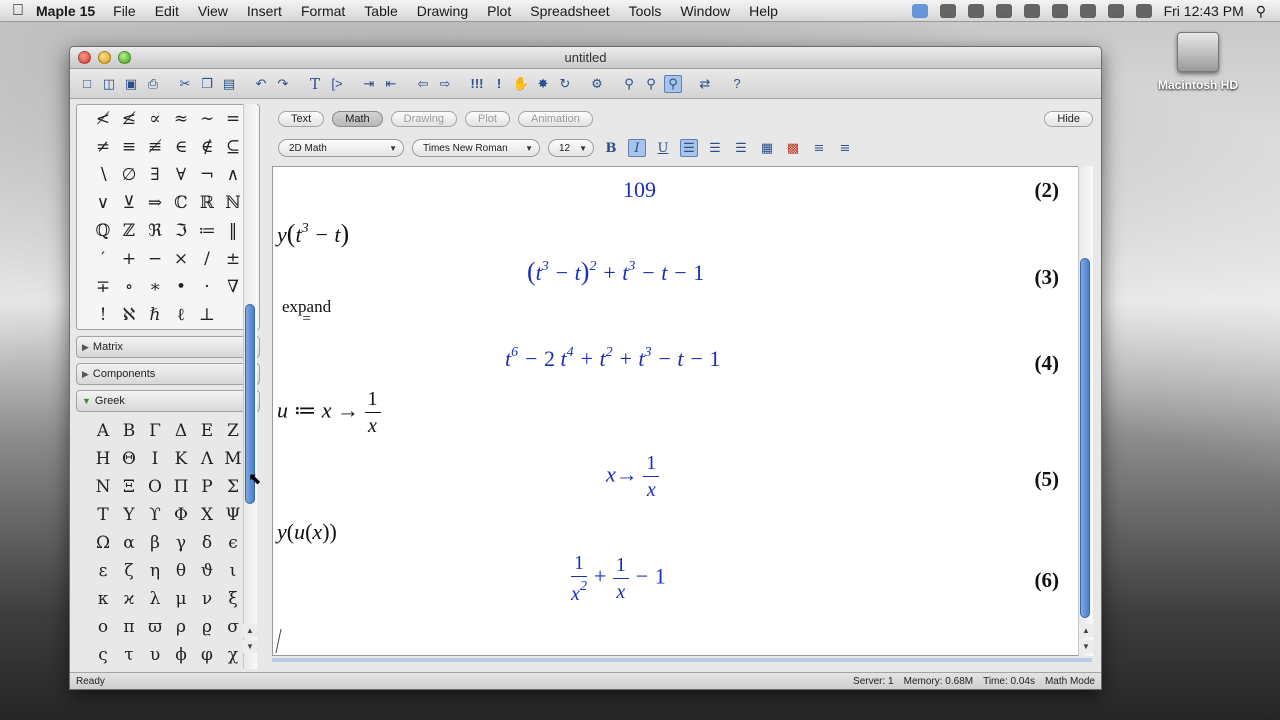 This screenshot has height=720, width=1280. I want to click on settings-gear-icon: ⚙, so click(597, 84).